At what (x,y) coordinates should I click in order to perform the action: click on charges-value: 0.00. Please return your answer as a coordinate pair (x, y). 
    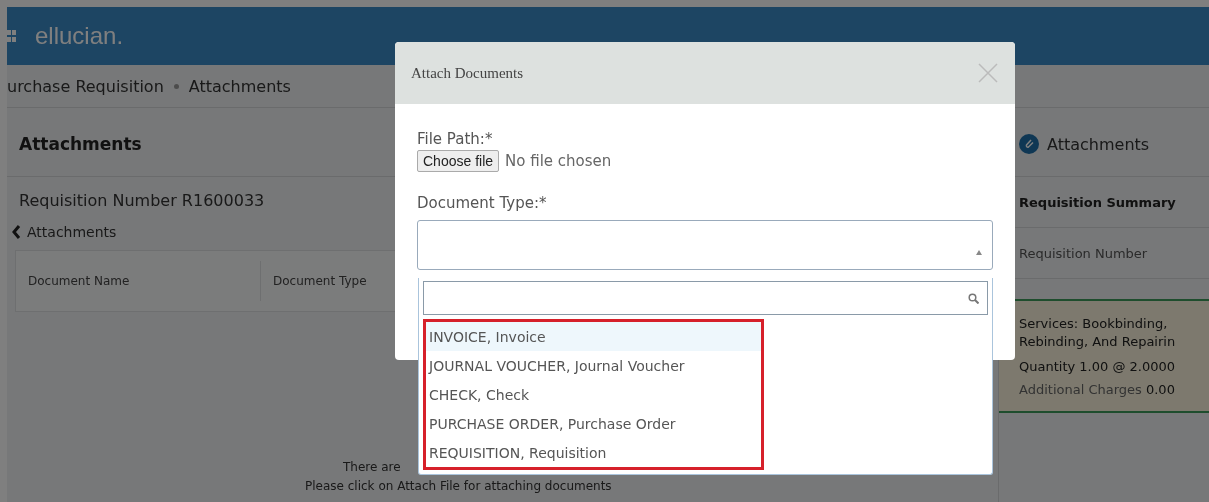
    Looking at the image, I should click on (1160, 389).